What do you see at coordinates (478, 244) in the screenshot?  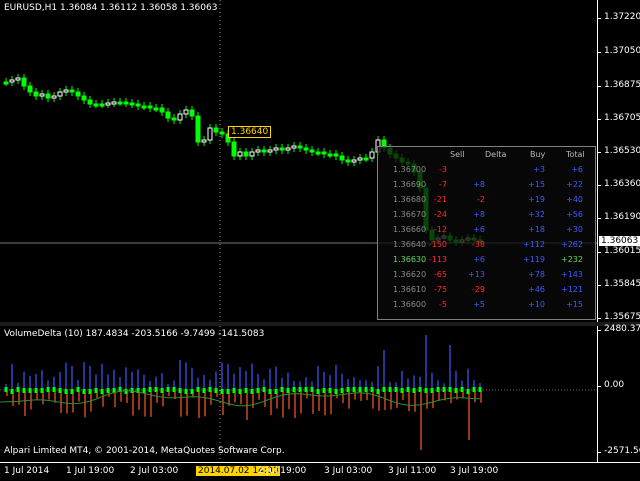 I see `delta-cell: -38` at bounding box center [478, 244].